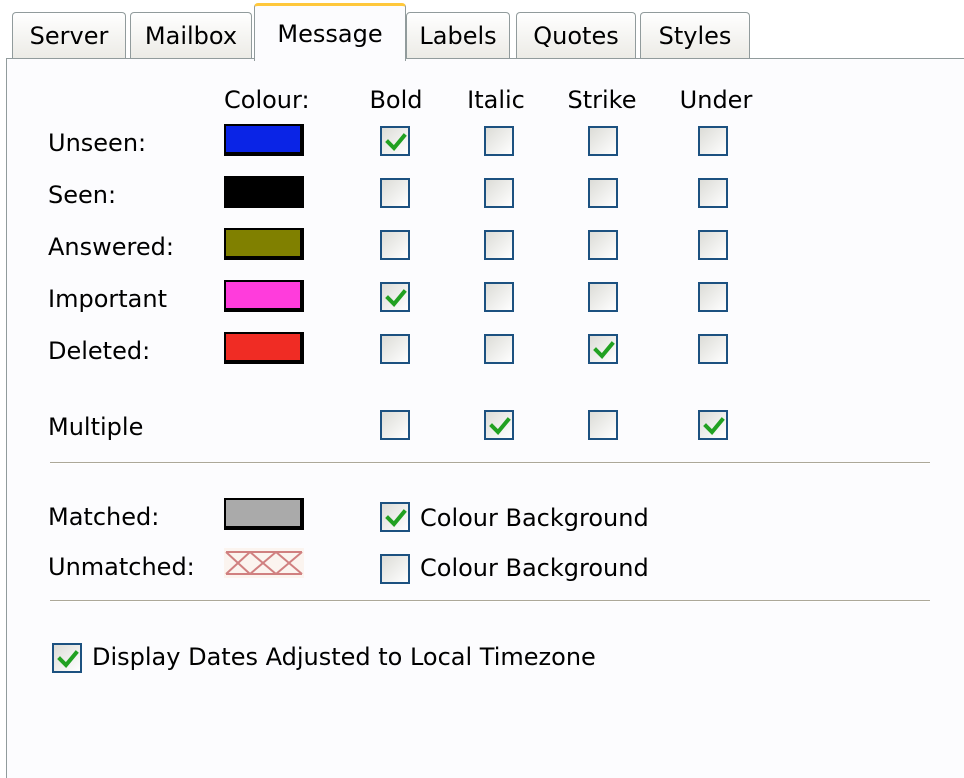 The width and height of the screenshot is (964, 778). Describe the element at coordinates (713, 193) in the screenshot. I see `under-checkbox-seen` at that location.